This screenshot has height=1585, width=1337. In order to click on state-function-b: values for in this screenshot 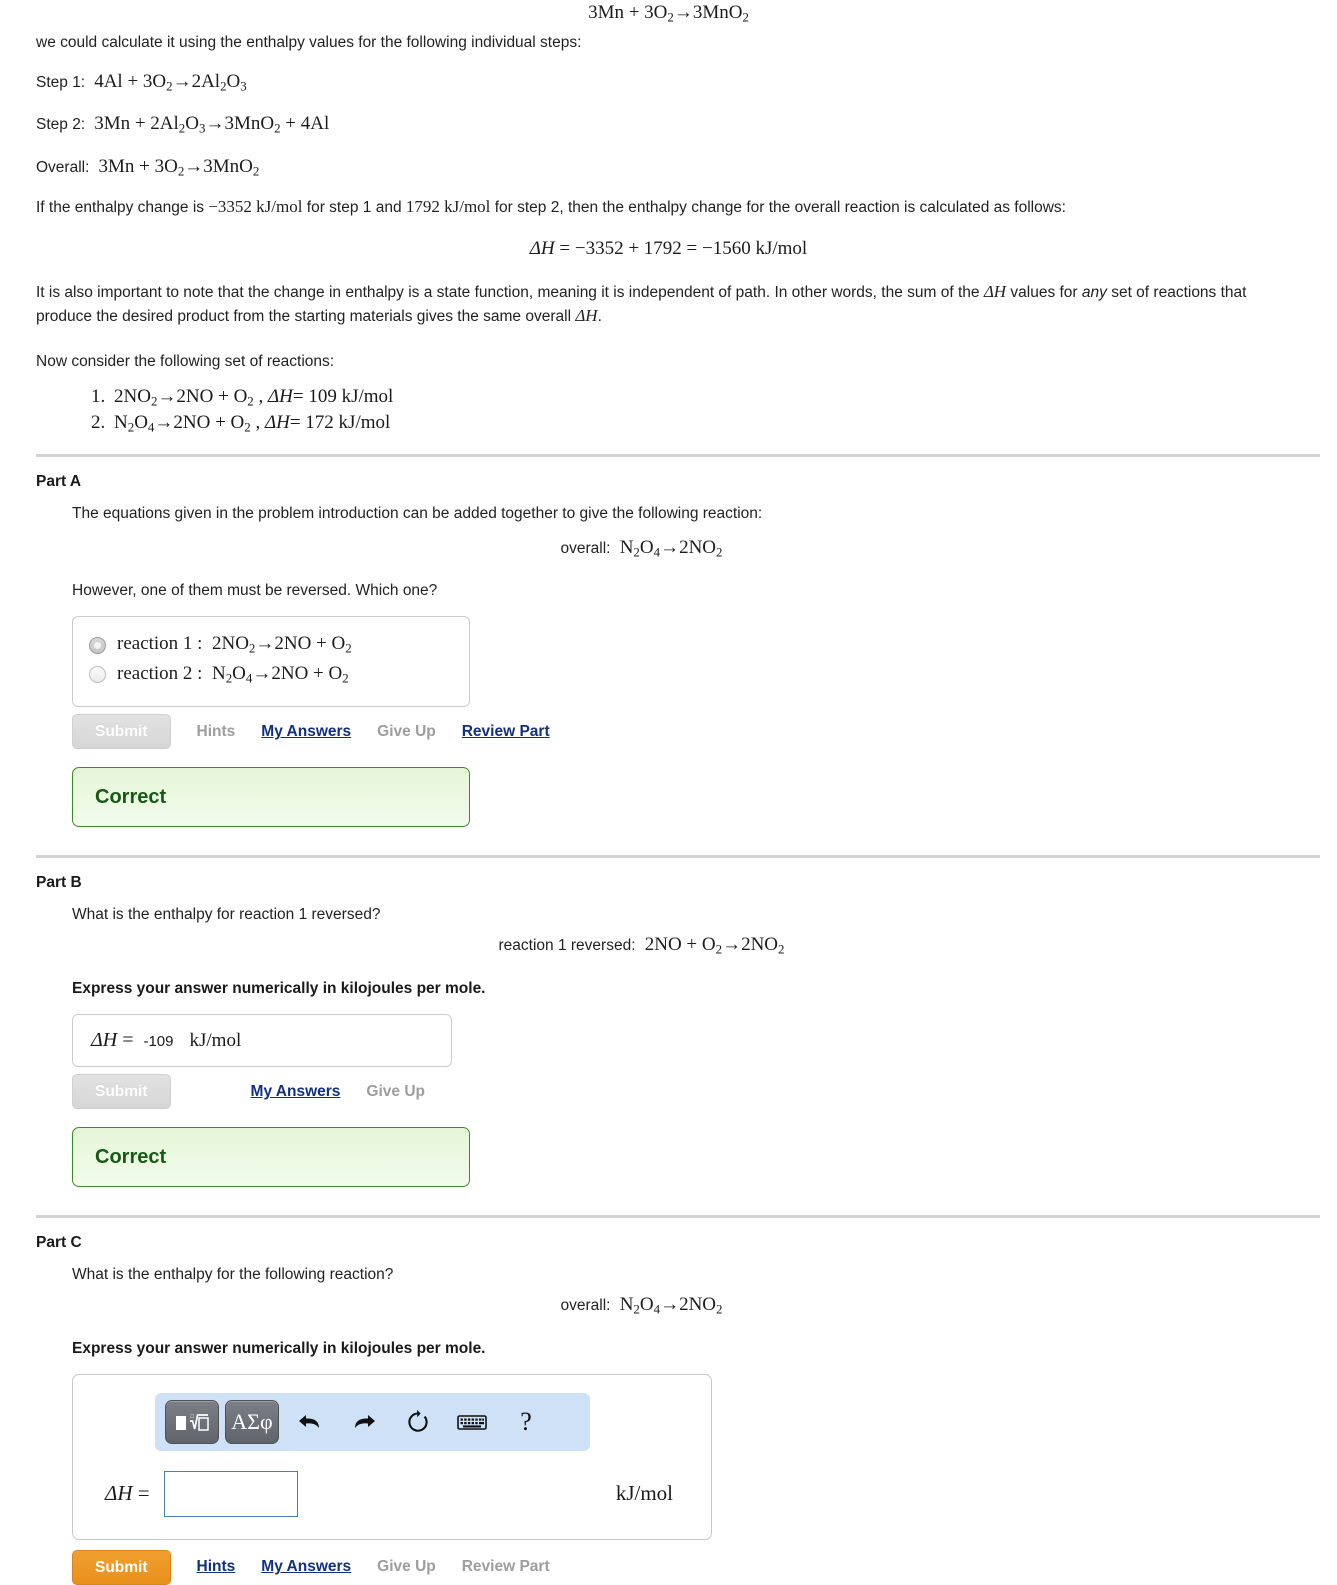, I will do `click(1044, 292)`.